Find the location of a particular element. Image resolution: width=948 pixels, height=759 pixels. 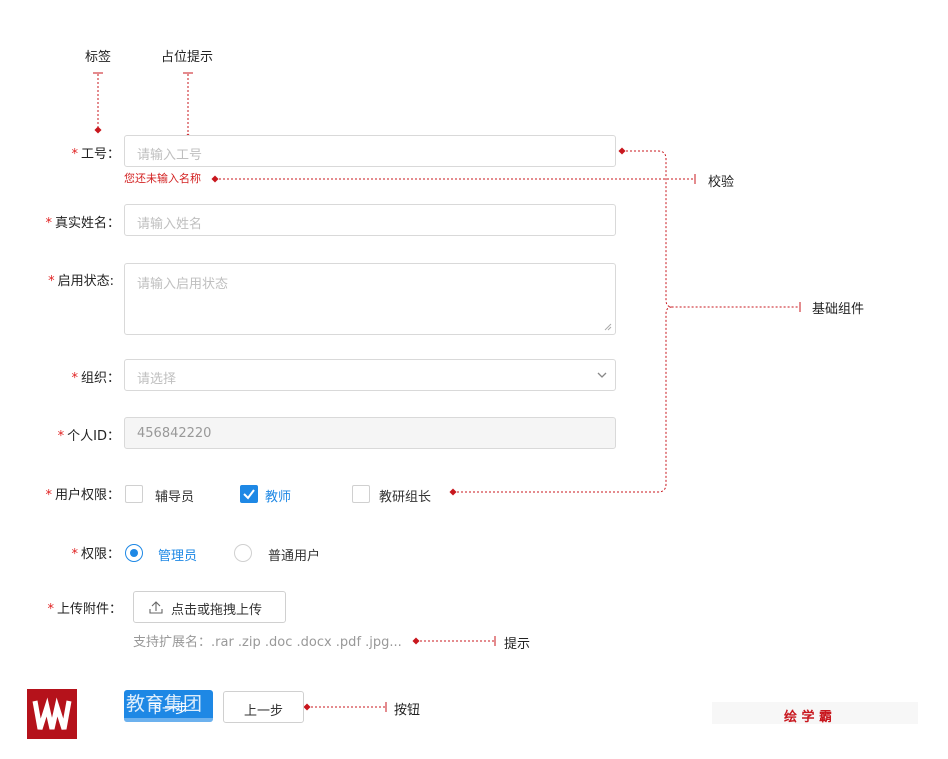

organization-placeholder: 请选择 is located at coordinates (157, 379).